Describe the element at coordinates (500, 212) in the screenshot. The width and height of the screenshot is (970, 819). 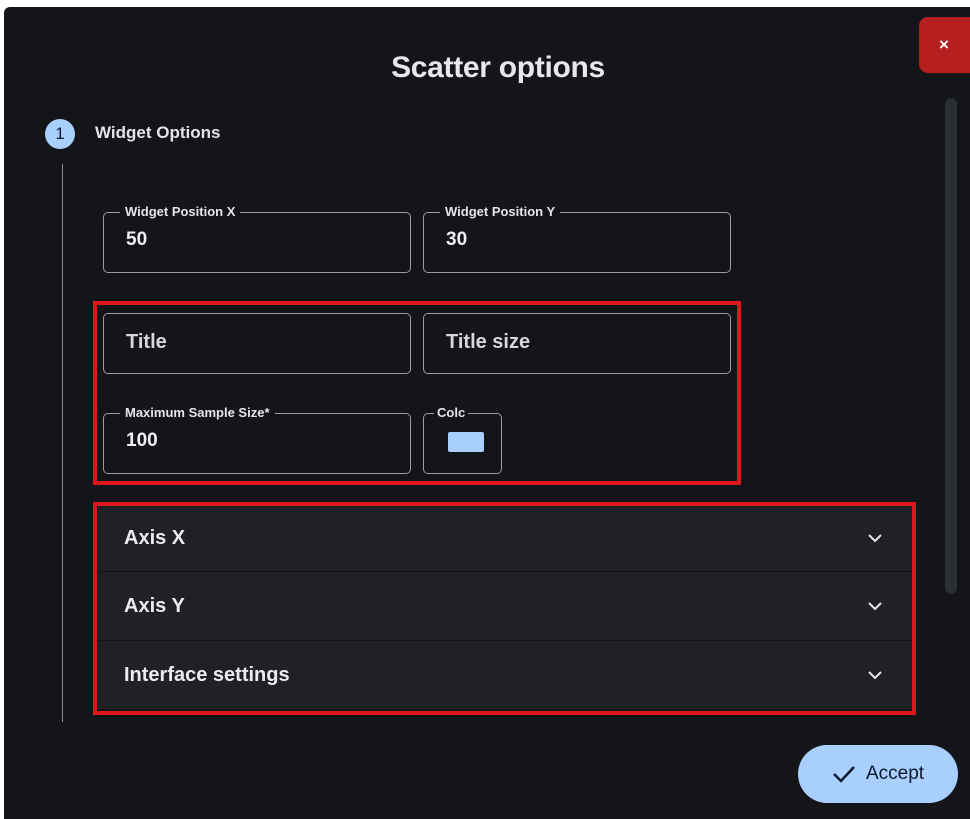
I see `widget-position-y-label: Widget Position Y` at that location.